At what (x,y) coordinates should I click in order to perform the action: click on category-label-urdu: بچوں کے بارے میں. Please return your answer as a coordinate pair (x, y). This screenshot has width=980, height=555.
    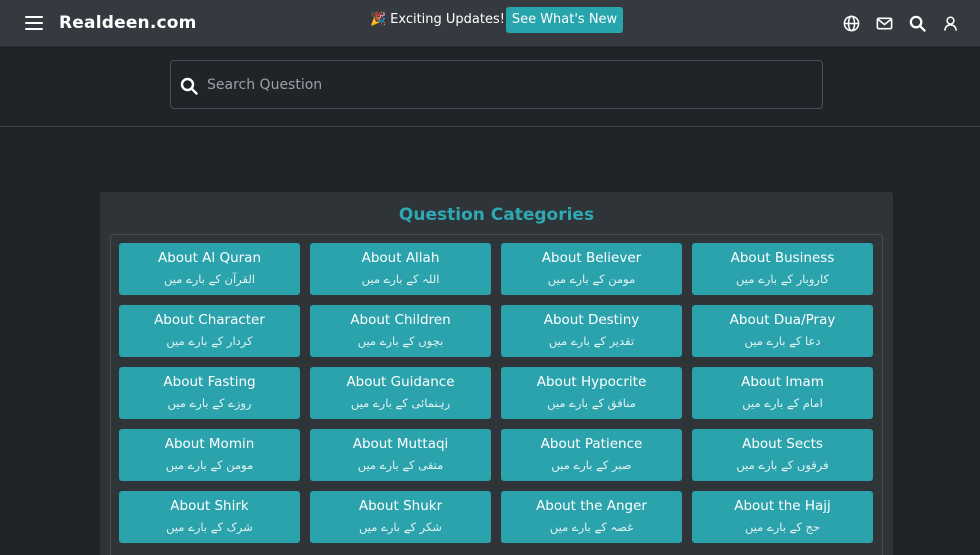
    Looking at the image, I should click on (400, 341).